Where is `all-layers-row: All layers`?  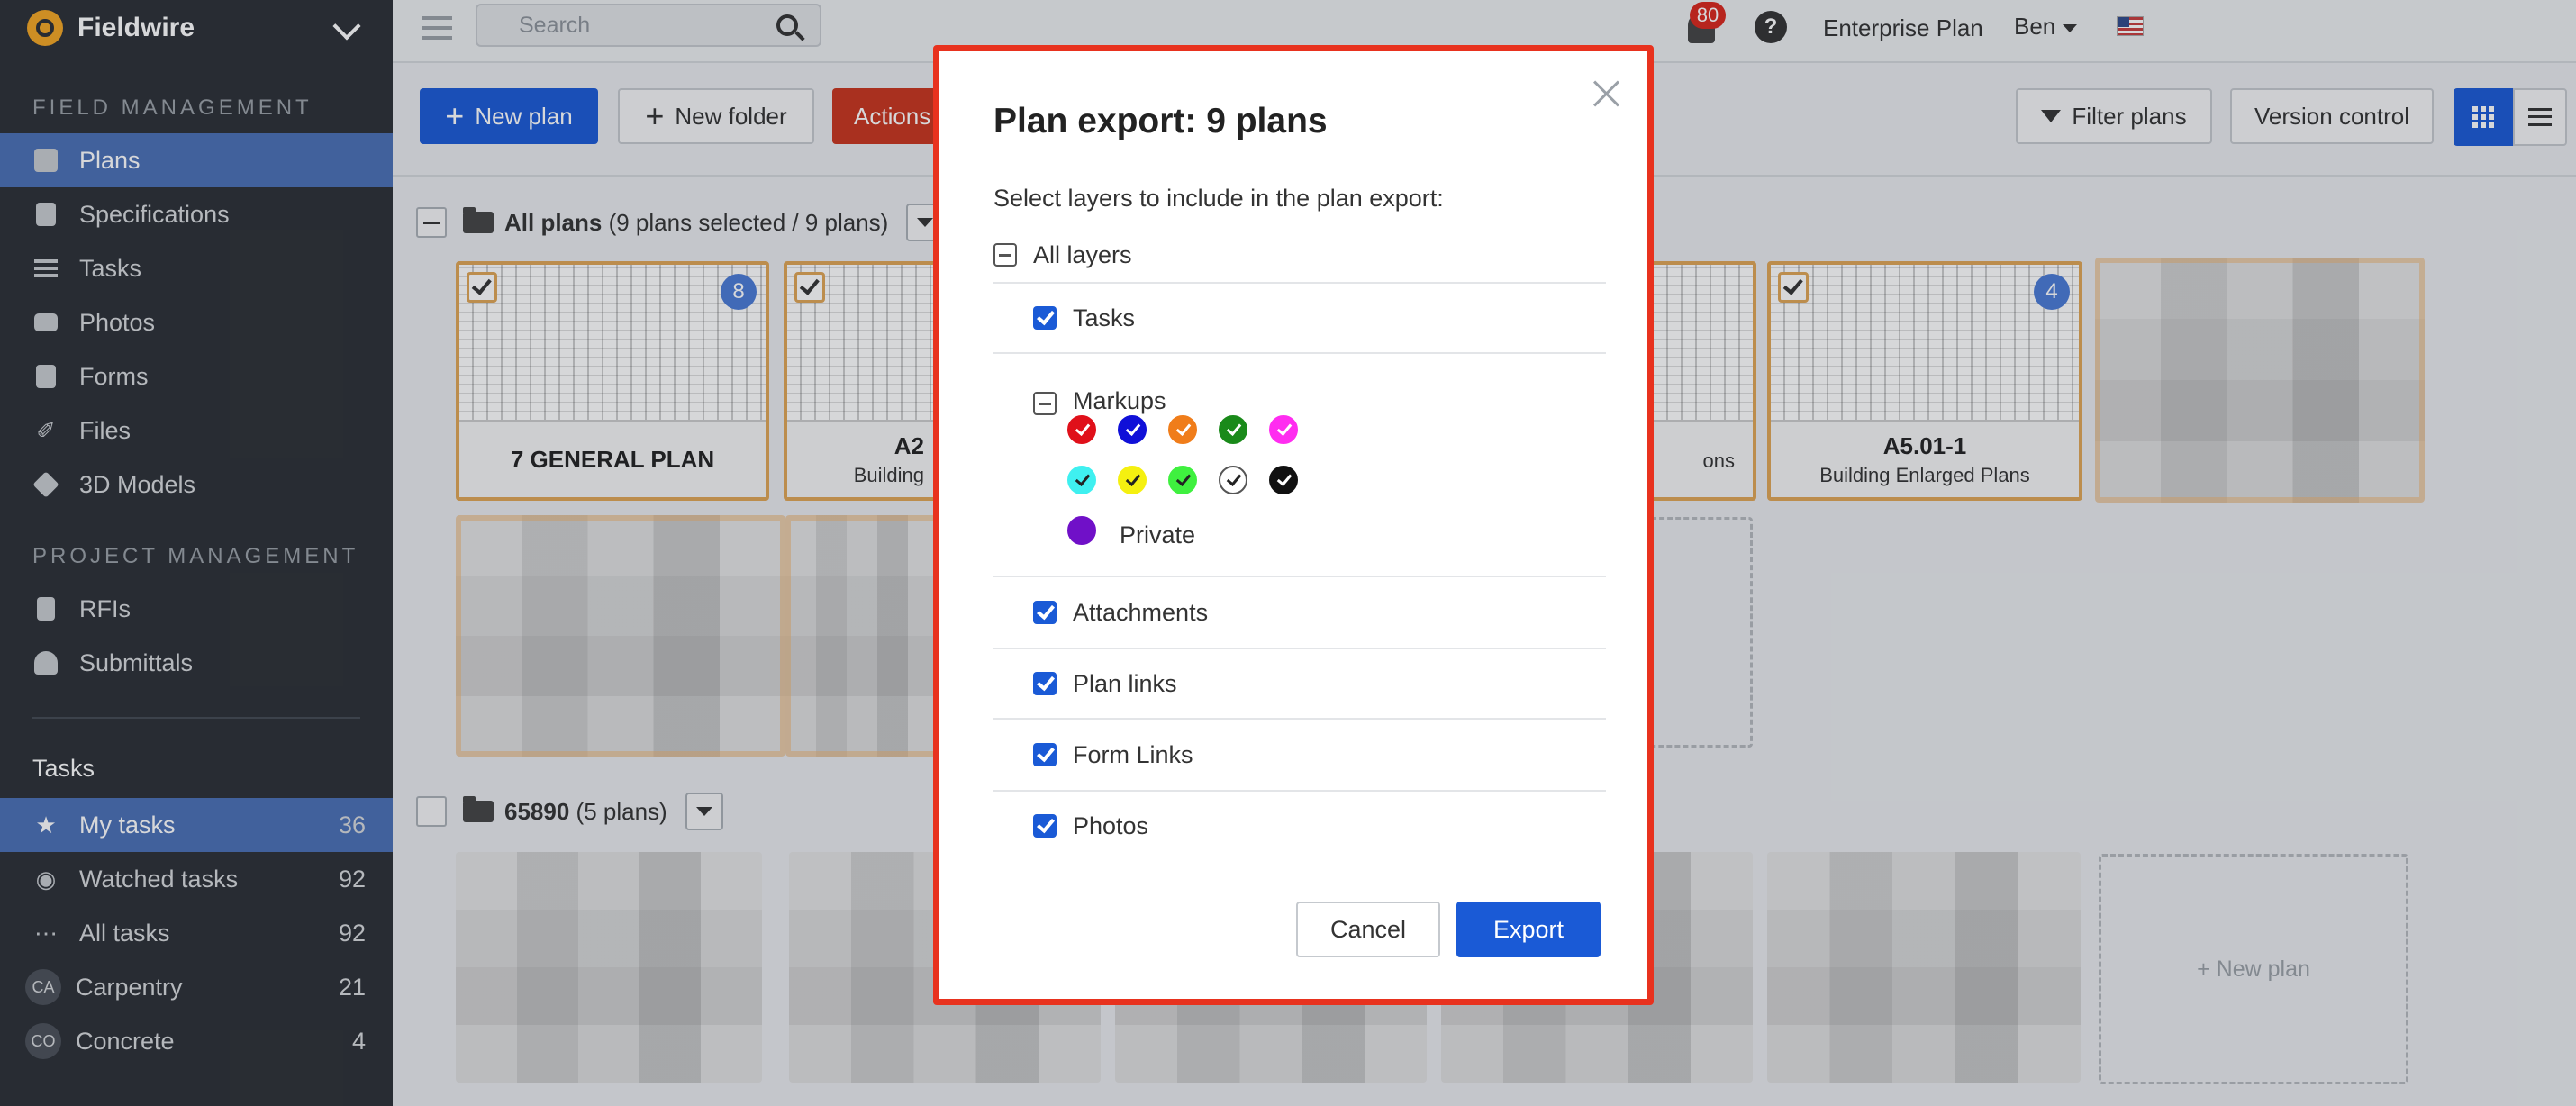 all-layers-row: All layers is located at coordinates (1299, 255).